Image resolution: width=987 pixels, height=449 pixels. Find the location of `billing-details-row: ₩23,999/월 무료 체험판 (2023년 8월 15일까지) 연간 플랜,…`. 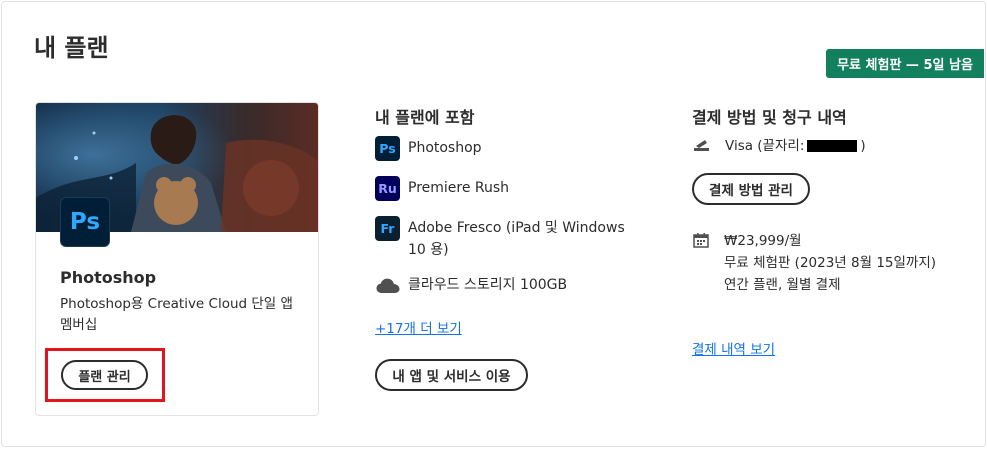

billing-details-row: ₩23,999/월 무료 체험판 (2023년 8월 15일까지) 연간 플랜,… is located at coordinates (814, 263).